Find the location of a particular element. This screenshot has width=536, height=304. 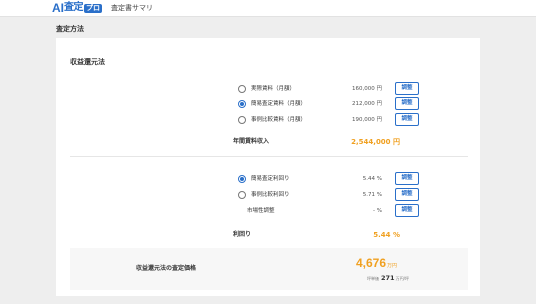

logo-kanji-text: 査定 is located at coordinates (74, 7).